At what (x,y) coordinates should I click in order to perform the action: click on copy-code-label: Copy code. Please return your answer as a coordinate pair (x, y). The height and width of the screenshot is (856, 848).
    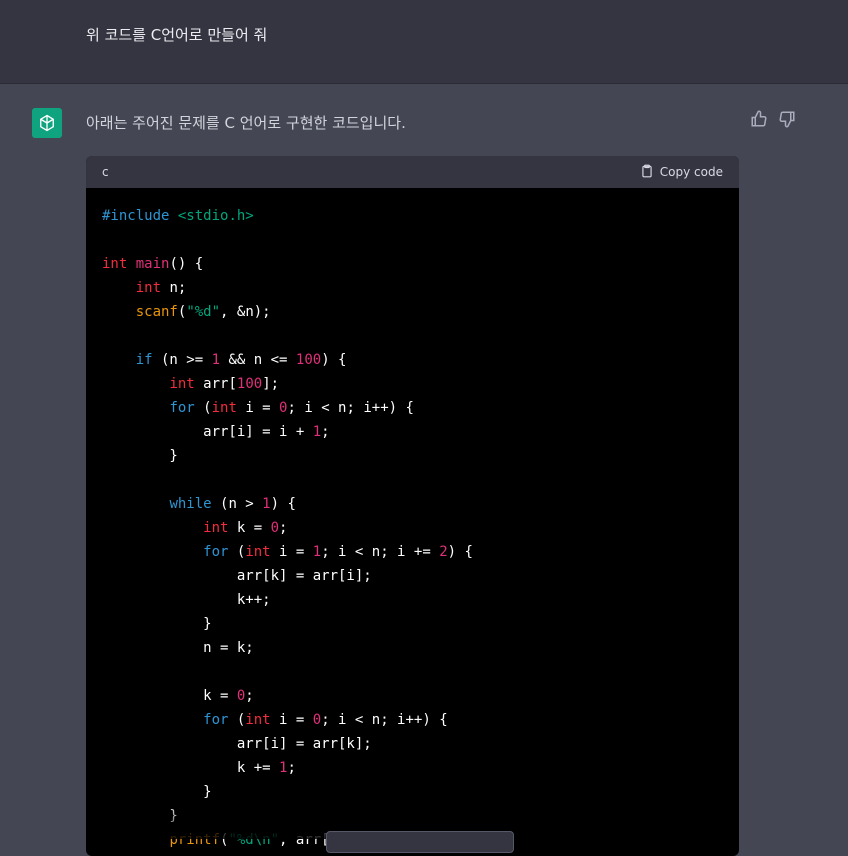
    Looking at the image, I should click on (691, 172).